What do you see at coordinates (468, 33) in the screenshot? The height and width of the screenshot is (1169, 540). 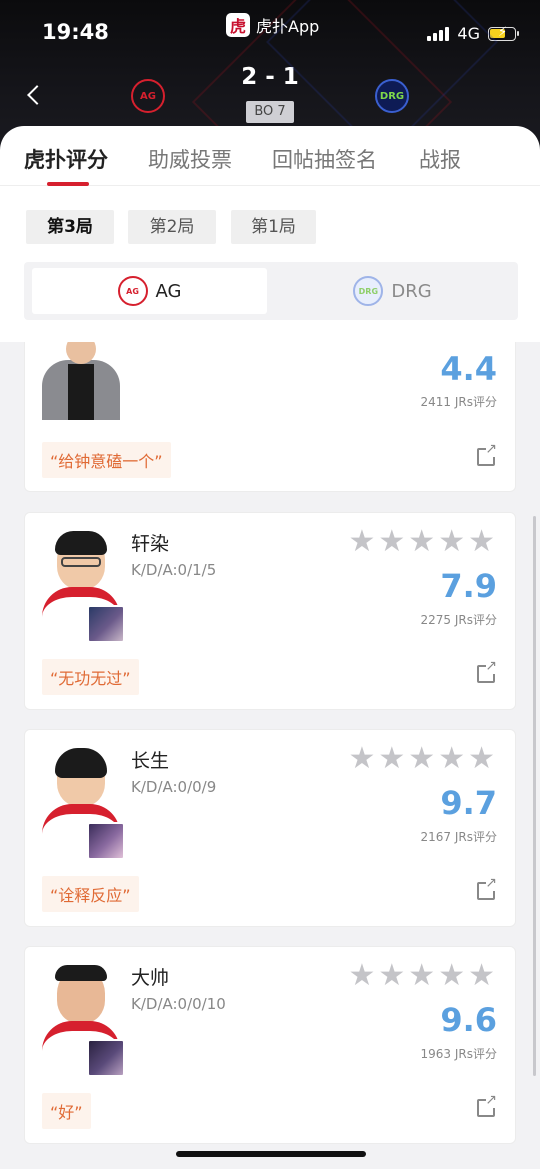 I see `network-label: 4G` at bounding box center [468, 33].